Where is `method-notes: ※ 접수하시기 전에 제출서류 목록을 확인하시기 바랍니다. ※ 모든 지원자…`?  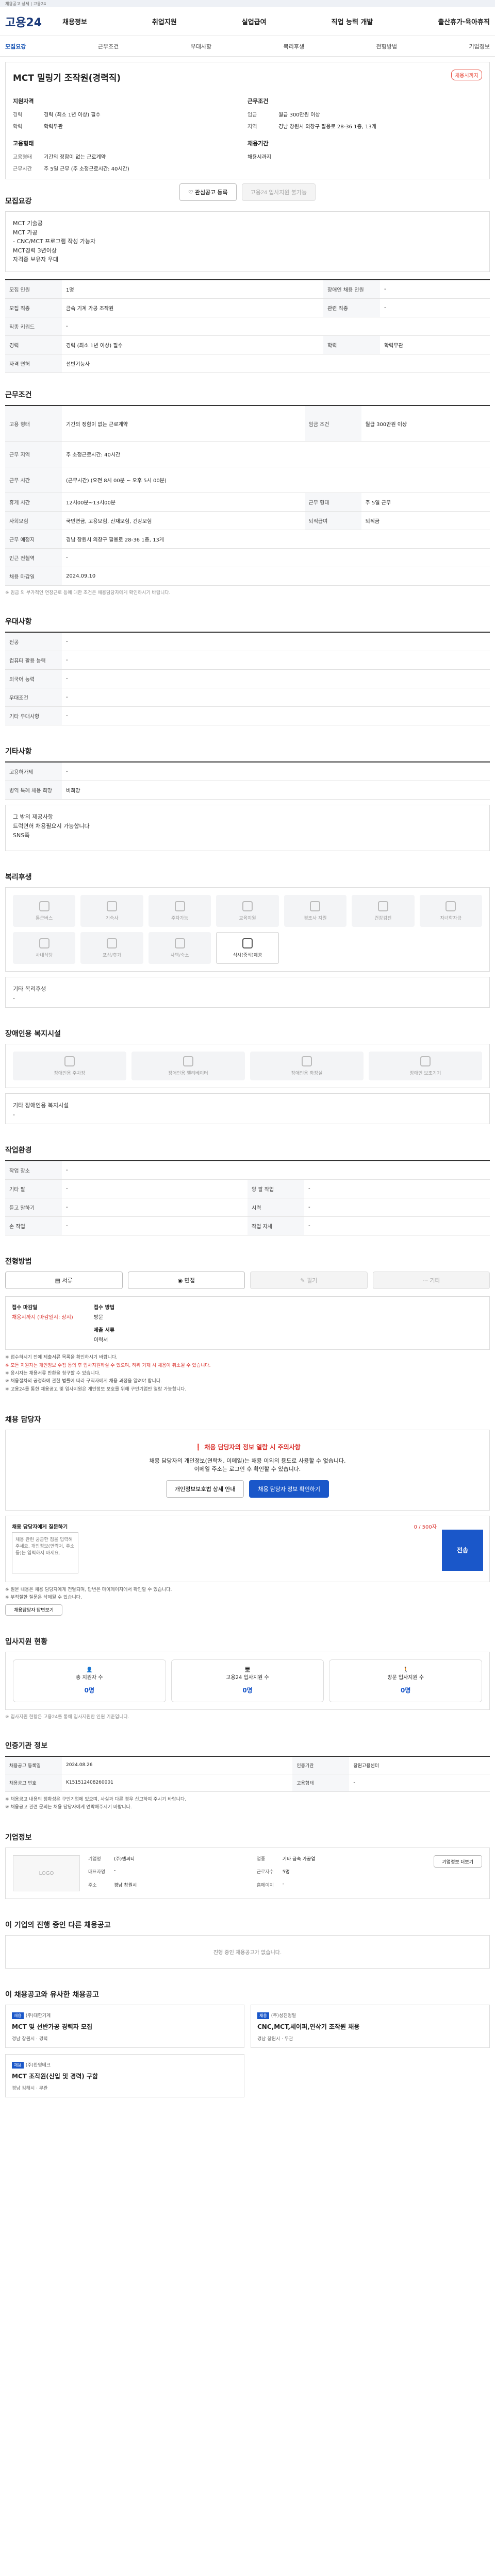
method-notes: ※ 접수하시기 전에 제출서류 목록을 확인하시기 바랍니다. ※ 모든 지원자… is located at coordinates (247, 1373).